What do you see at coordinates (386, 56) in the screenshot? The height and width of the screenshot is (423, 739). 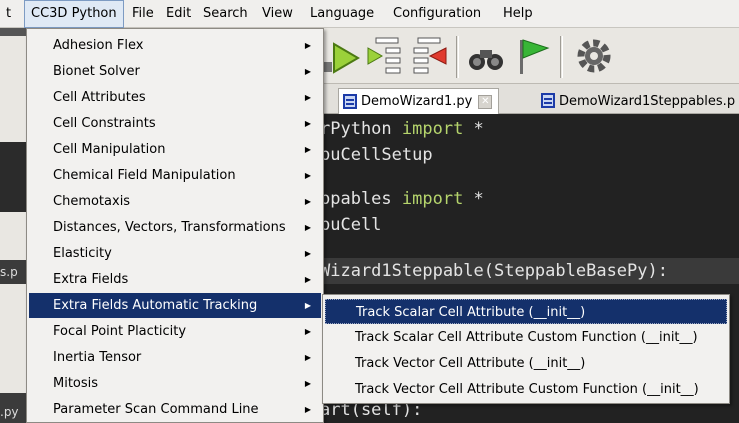 I see `step-icon` at bounding box center [386, 56].